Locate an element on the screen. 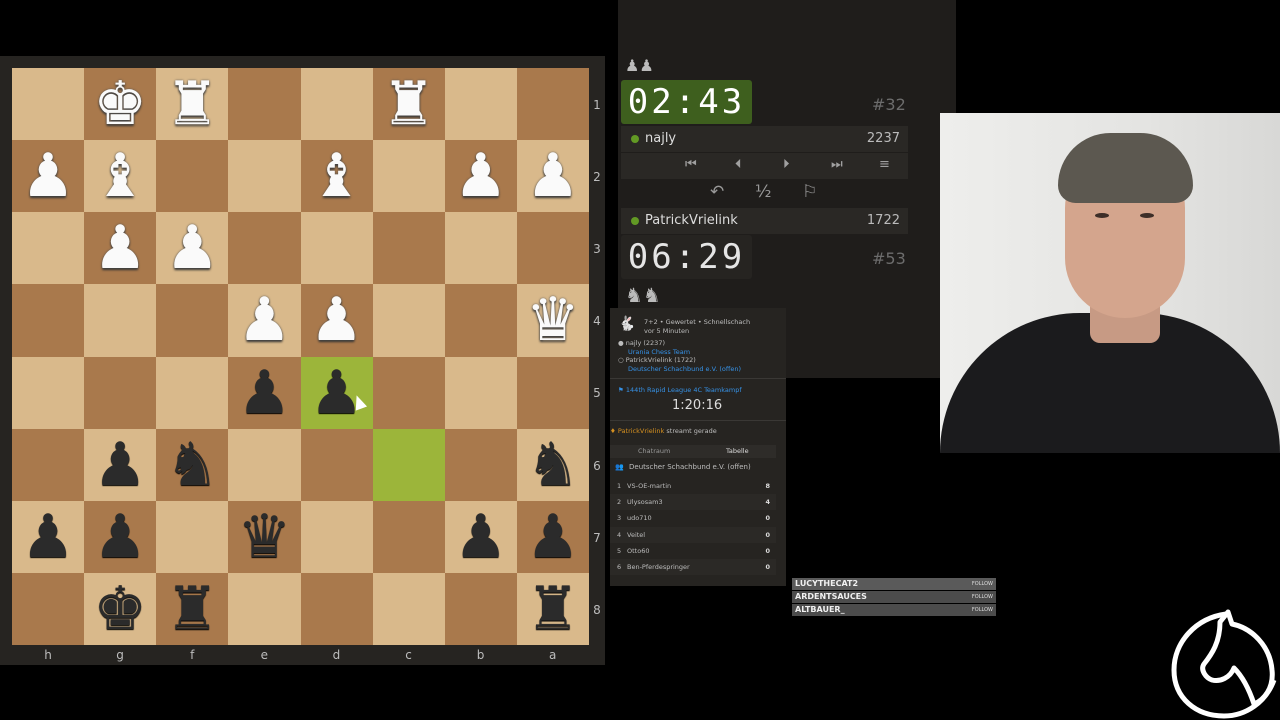 This screenshot has width=1280, height=720. square-g3: ♟ is located at coordinates (120, 248).